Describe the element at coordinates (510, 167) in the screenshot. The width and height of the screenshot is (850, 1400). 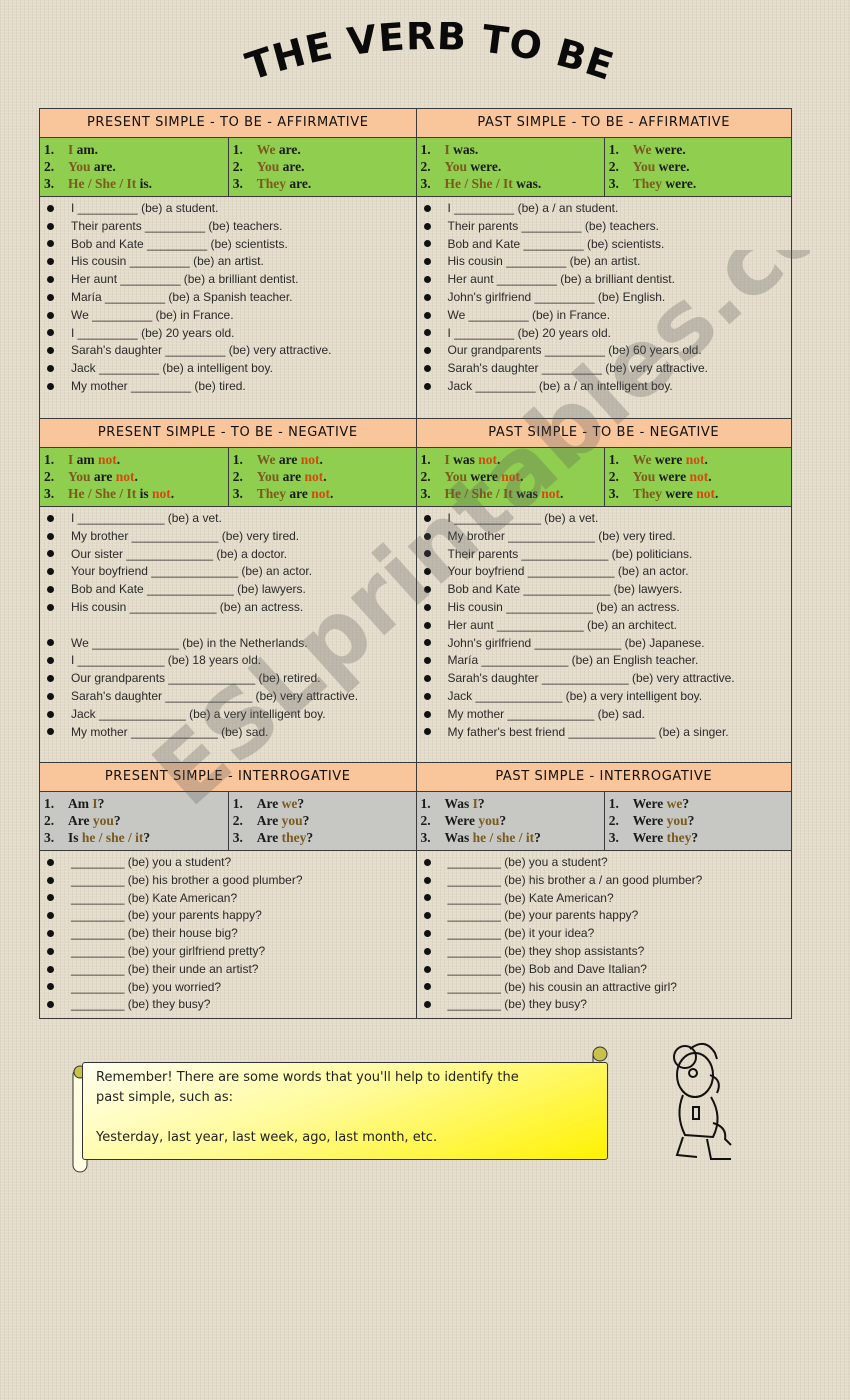
I see `conjugation-left: 1. I was. 2. You were. 3. He / She / It was.` at that location.